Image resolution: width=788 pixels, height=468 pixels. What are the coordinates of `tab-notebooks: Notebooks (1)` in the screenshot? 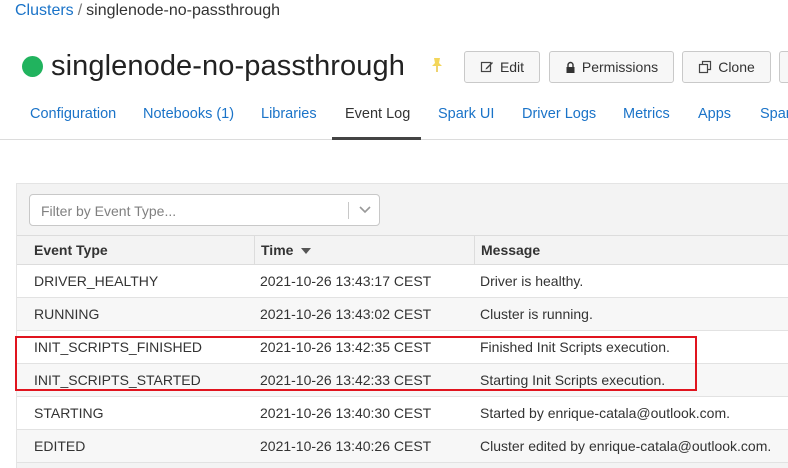 It's located at (188, 117).